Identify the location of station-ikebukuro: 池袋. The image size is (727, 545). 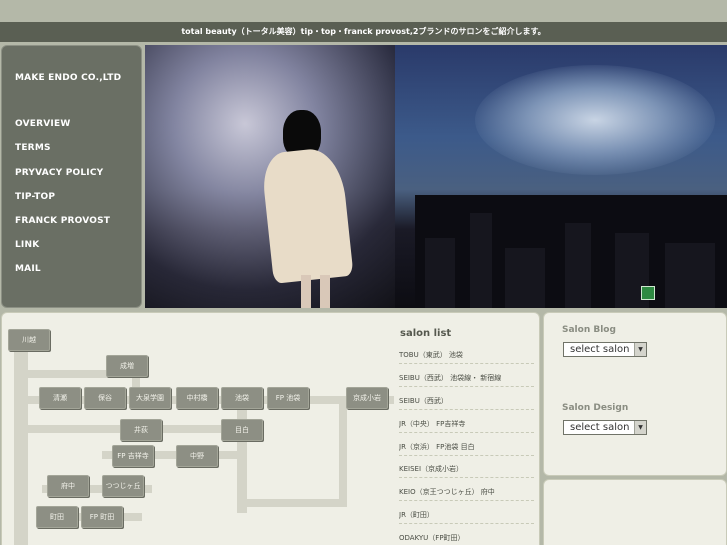
(242, 398).